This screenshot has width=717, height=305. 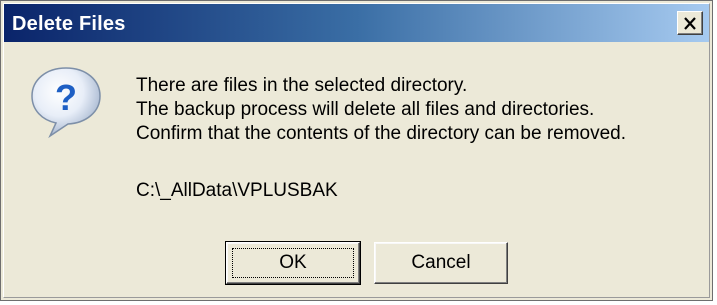 I want to click on dialog-title: Delete Files, so click(x=69, y=24).